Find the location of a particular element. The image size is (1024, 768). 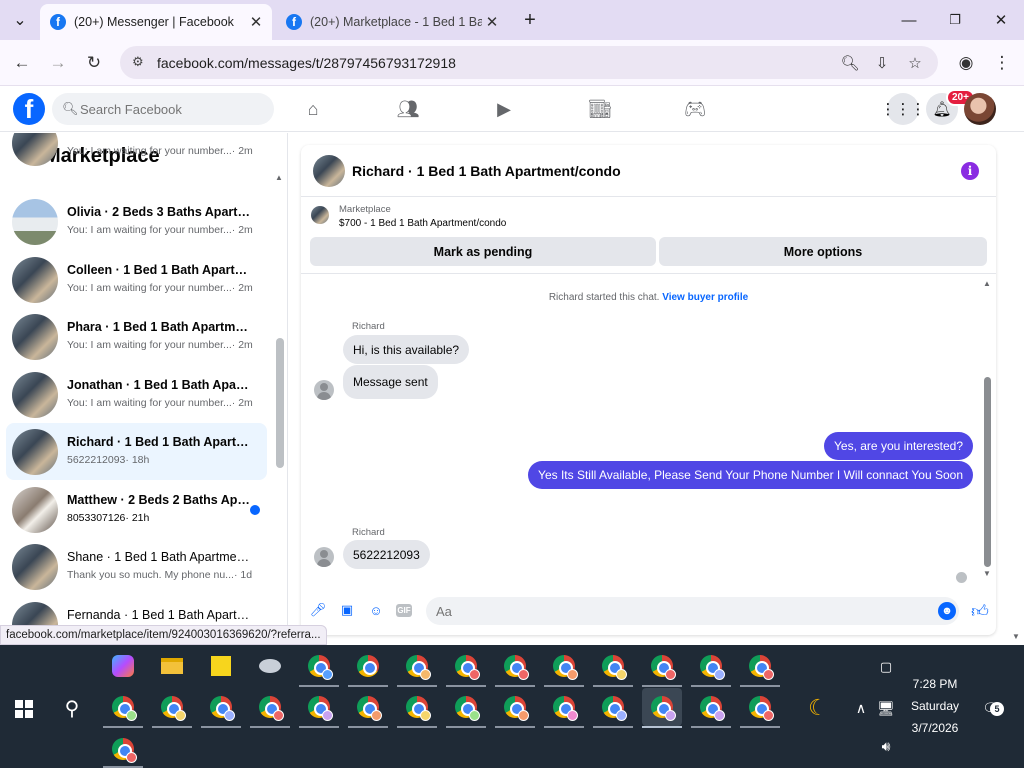

back-icon: ← is located at coordinates (22, 63).